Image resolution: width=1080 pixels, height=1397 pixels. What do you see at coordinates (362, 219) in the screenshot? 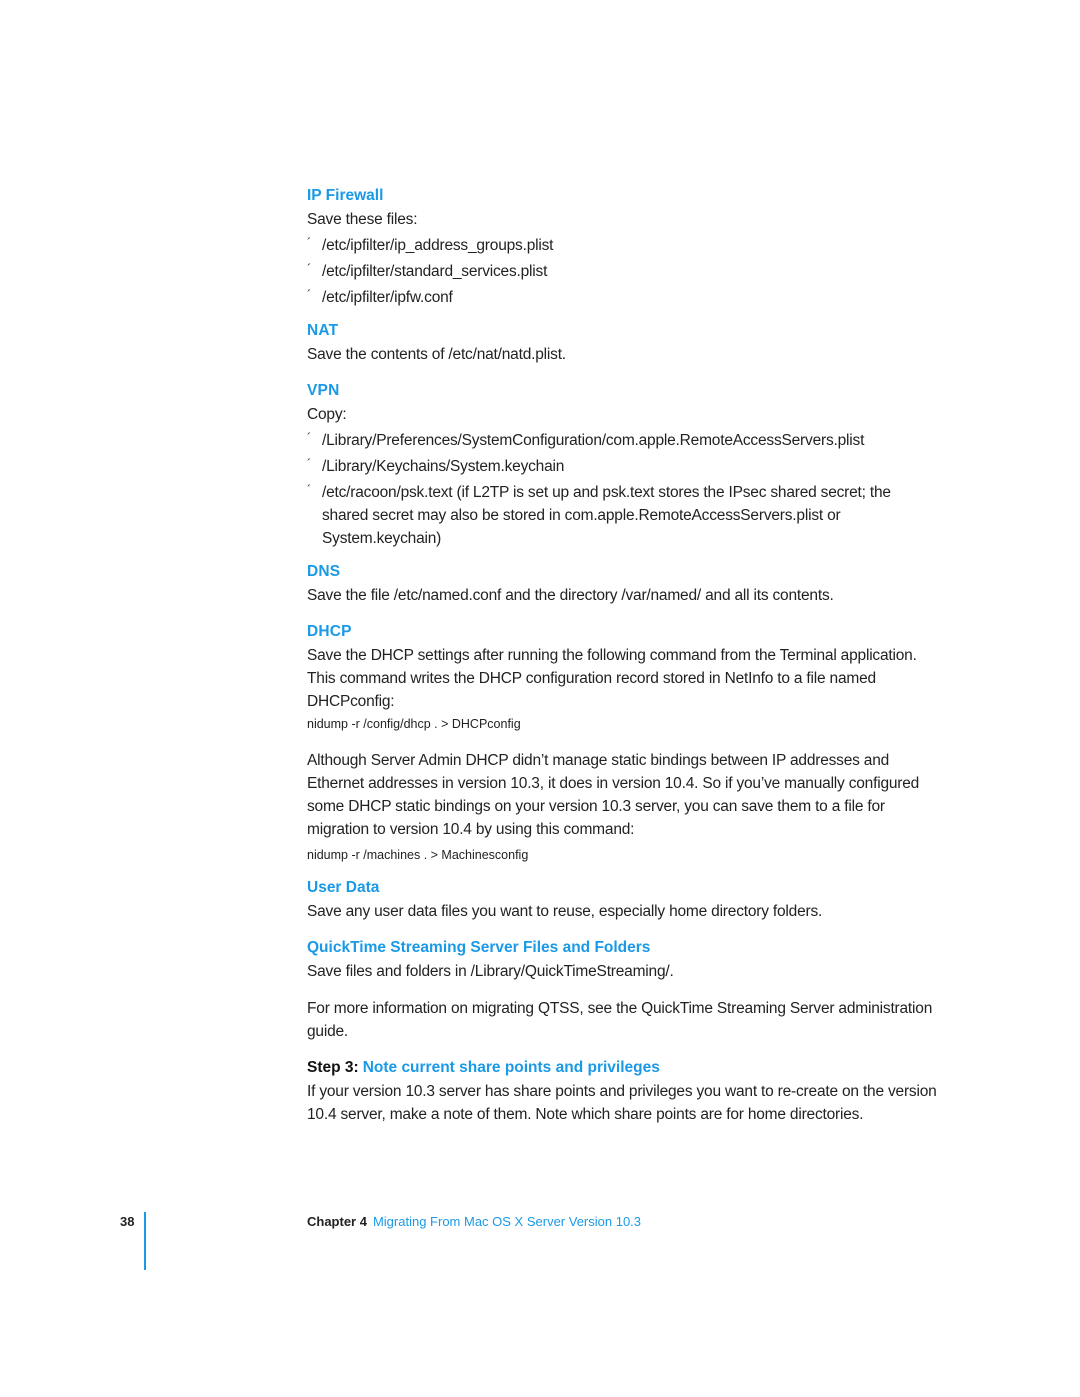
I see `ip-firewall-intro: Save these files:` at bounding box center [362, 219].